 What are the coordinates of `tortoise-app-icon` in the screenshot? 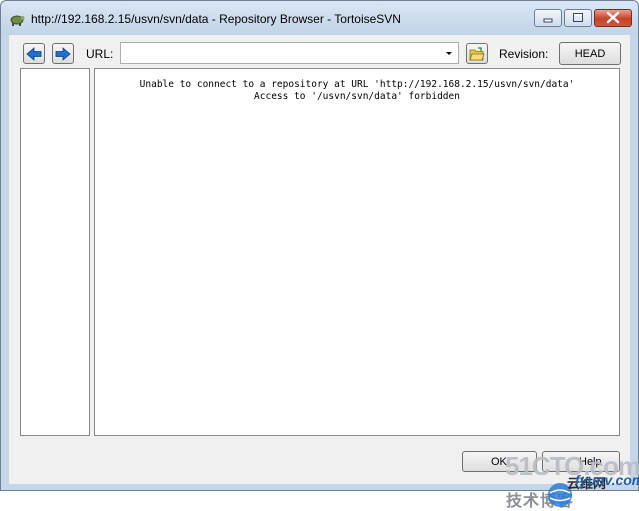 It's located at (17, 20).